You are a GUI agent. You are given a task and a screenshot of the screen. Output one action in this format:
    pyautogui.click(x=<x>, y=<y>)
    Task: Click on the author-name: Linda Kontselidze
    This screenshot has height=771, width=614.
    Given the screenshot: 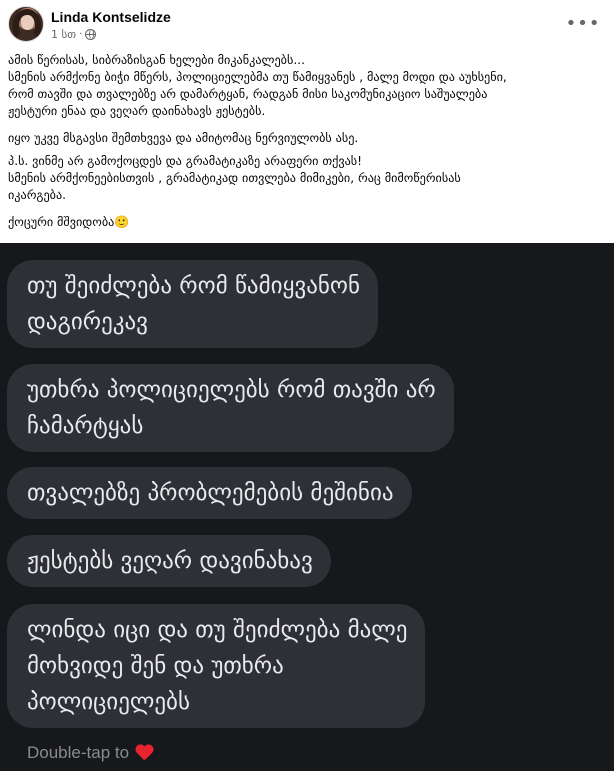 What is the action you would take?
    pyautogui.click(x=111, y=17)
    